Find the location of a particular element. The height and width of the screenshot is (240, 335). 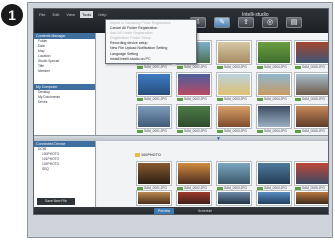

toolbar-button-share: ⇪ is located at coordinates (246, 22).